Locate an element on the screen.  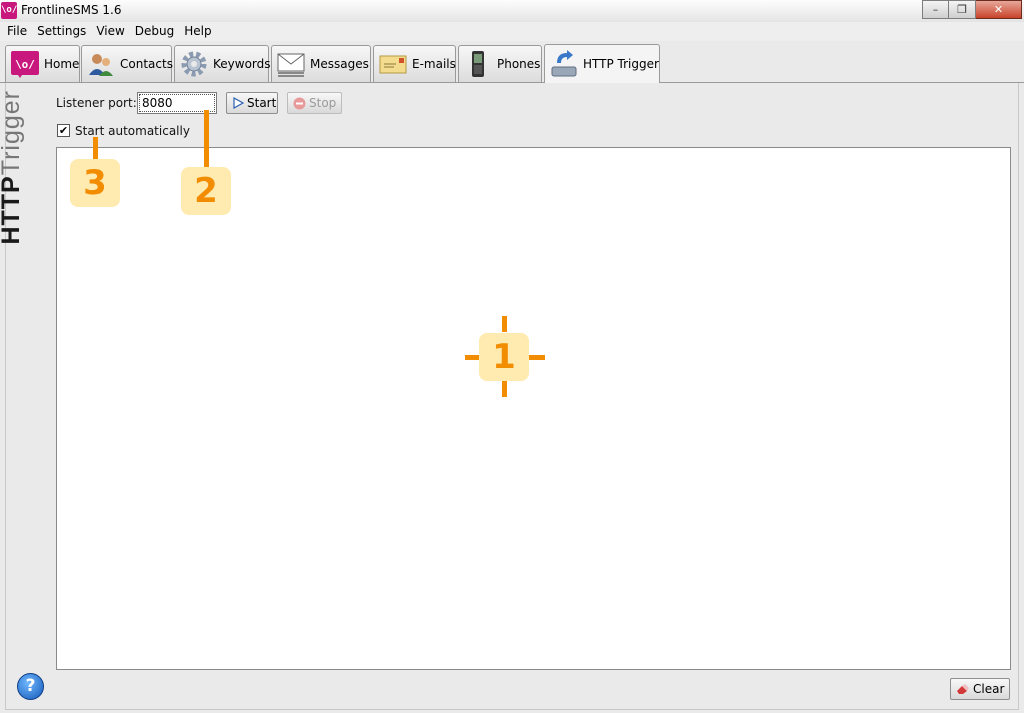
tab-keywords: Keywords is located at coordinates (222, 63).